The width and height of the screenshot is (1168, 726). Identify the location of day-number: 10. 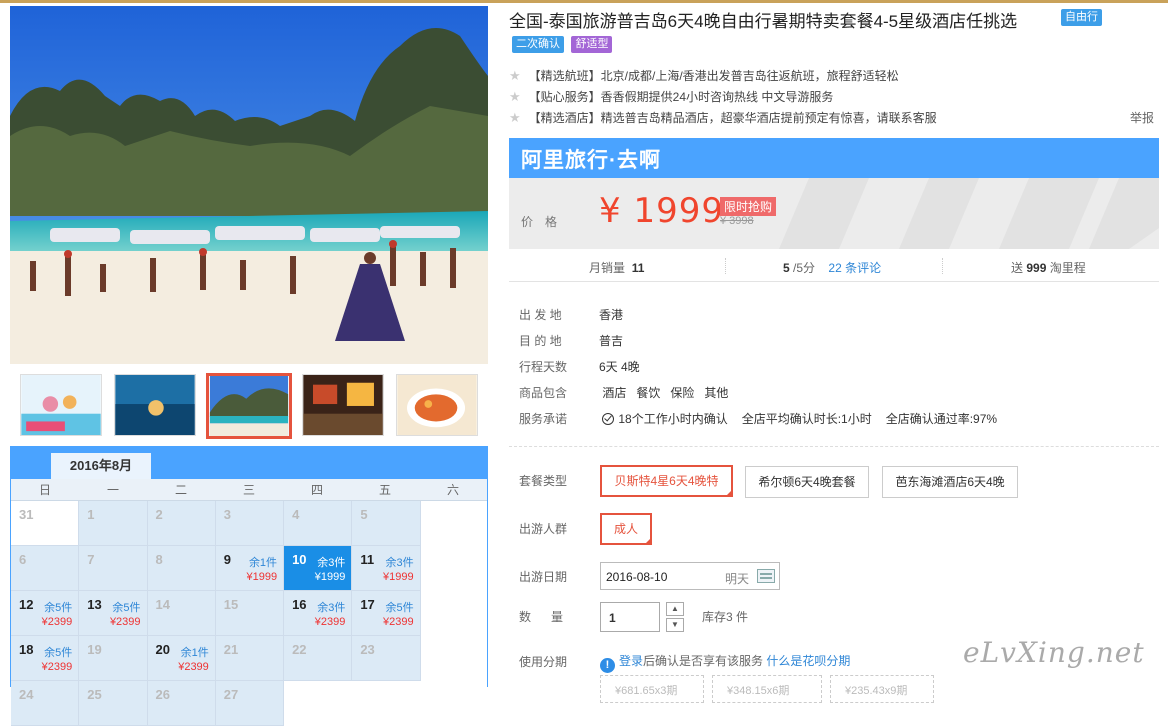
(299, 559).